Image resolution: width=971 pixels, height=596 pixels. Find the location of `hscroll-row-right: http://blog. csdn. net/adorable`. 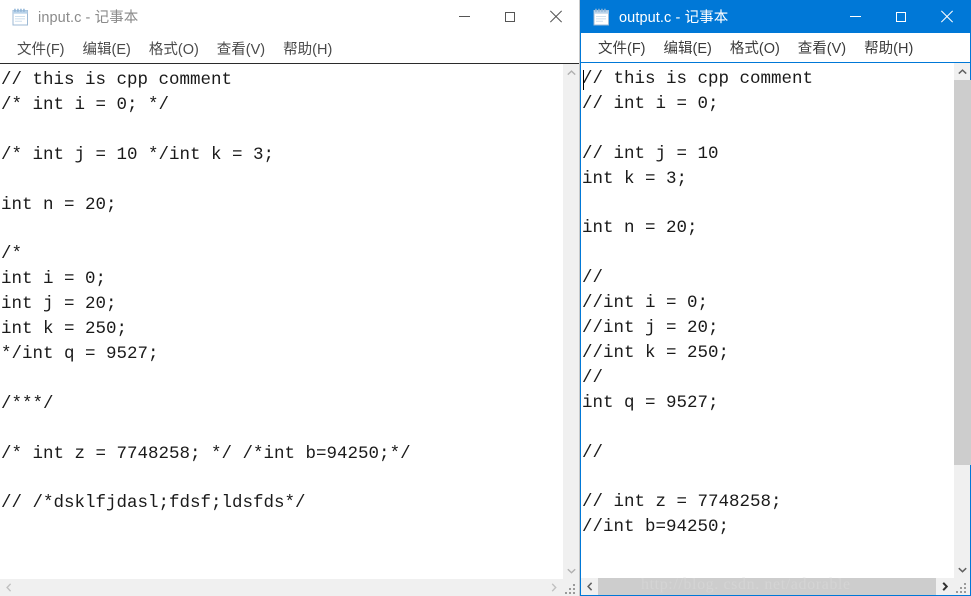

hscroll-row-right: http://blog. csdn. net/adorable is located at coordinates (775, 585).